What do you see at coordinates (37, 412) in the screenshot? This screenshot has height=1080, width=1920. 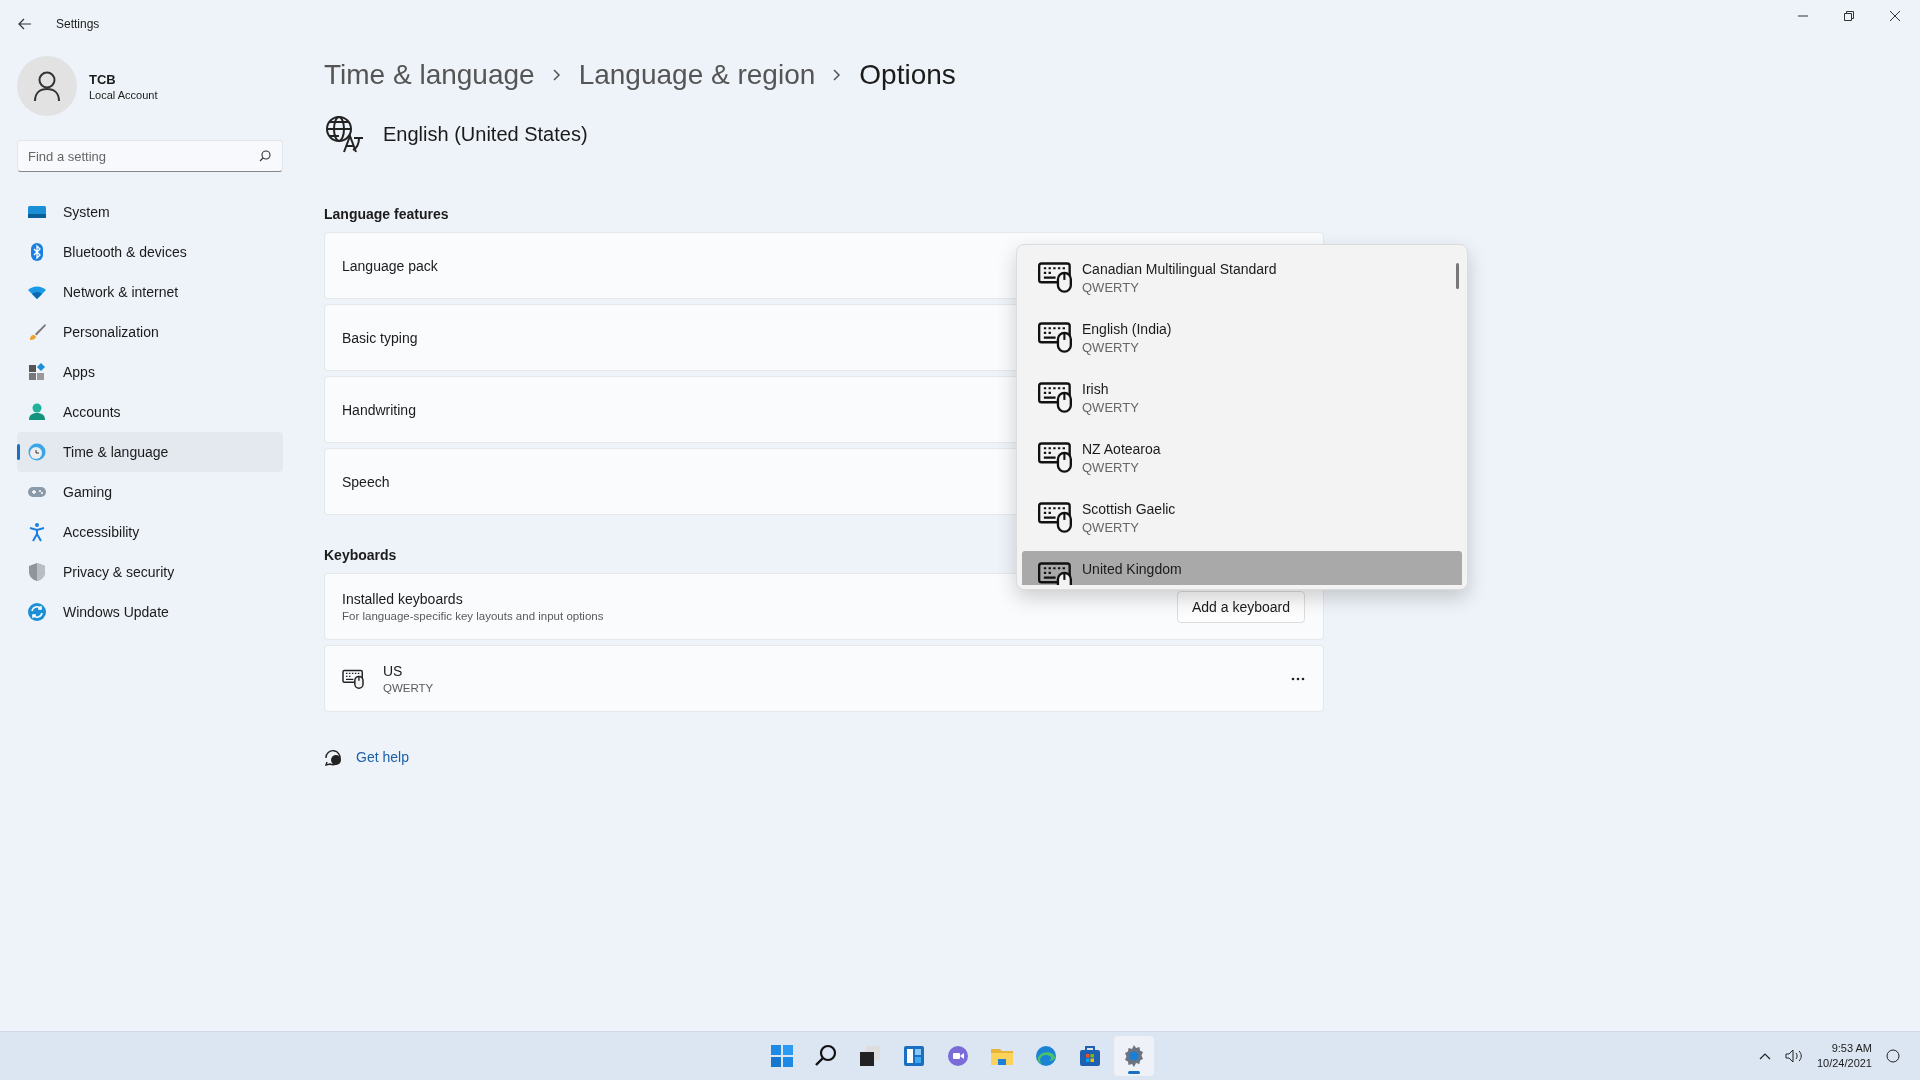 I see `person-icon` at bounding box center [37, 412].